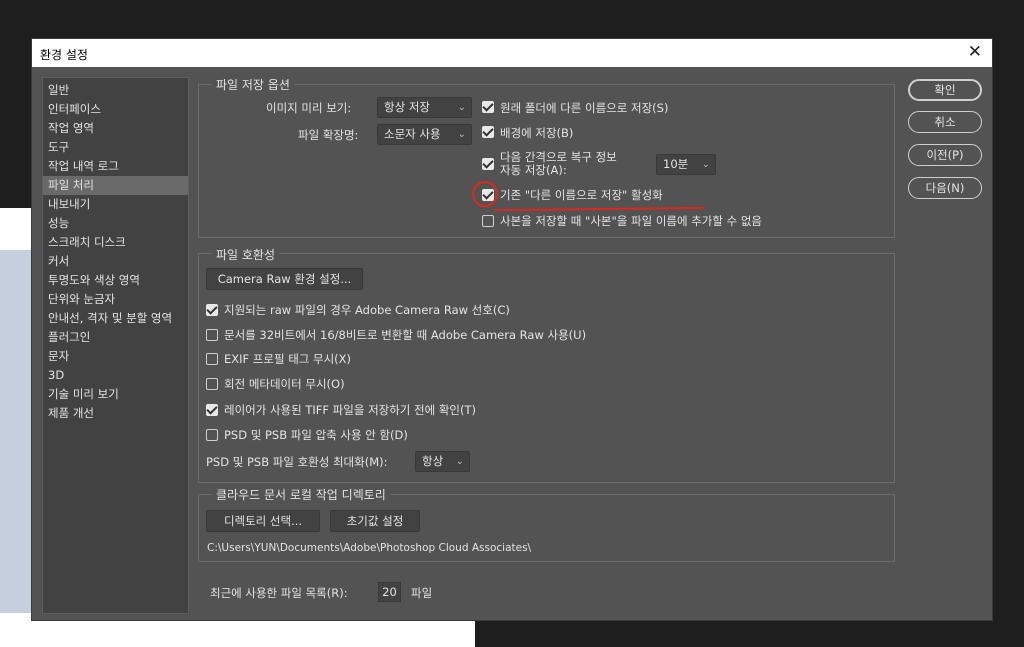 This screenshot has height=647, width=1024. What do you see at coordinates (631, 221) in the screenshot?
I see `no-copy-suffix-label: 사본을 저장할 때 "사본"을 파일 이름에 추가할 수 없음` at bounding box center [631, 221].